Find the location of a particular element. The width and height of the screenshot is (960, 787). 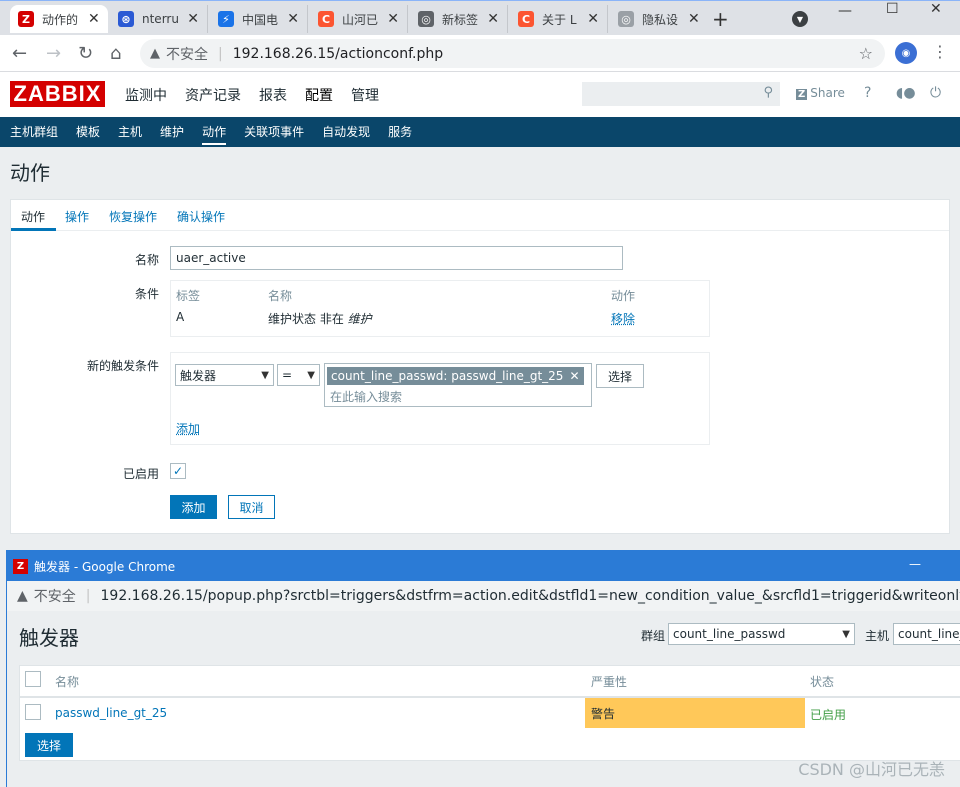

tab-search-dropdown-icon: ▼ is located at coordinates (800, 19).